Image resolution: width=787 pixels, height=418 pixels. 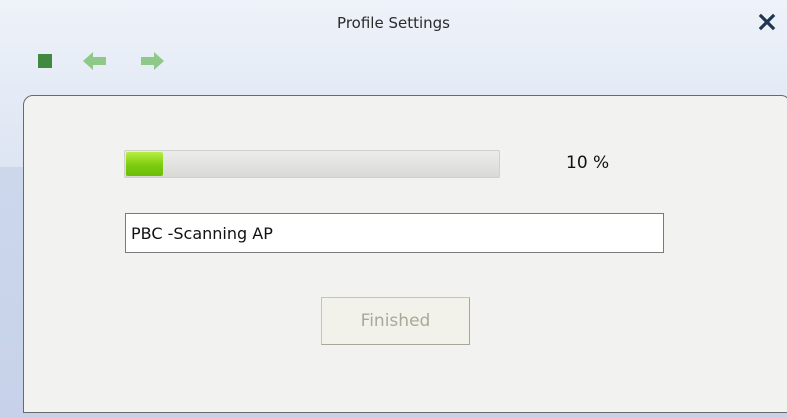 I want to click on status-field, so click(x=394, y=233).